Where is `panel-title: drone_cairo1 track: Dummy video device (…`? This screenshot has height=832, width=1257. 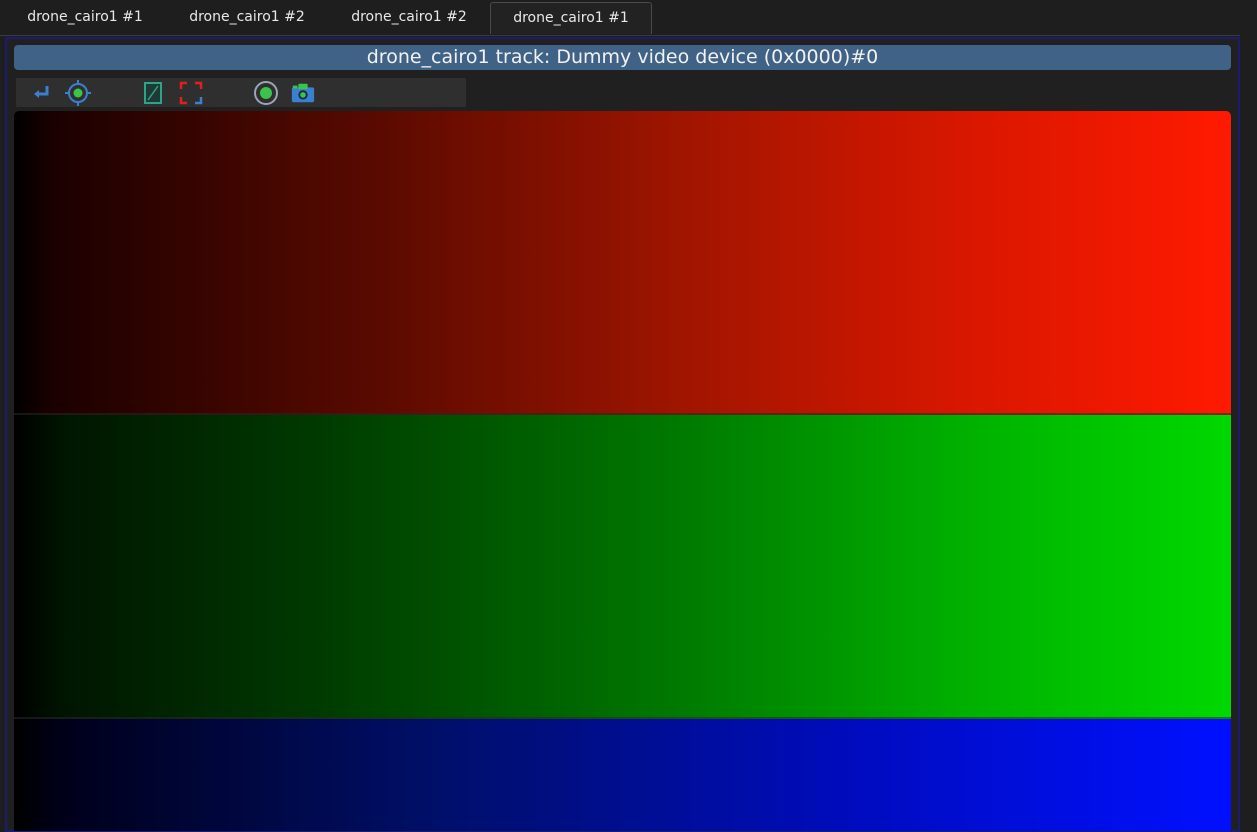 panel-title: drone_cairo1 track: Dummy video device (… is located at coordinates (622, 57).